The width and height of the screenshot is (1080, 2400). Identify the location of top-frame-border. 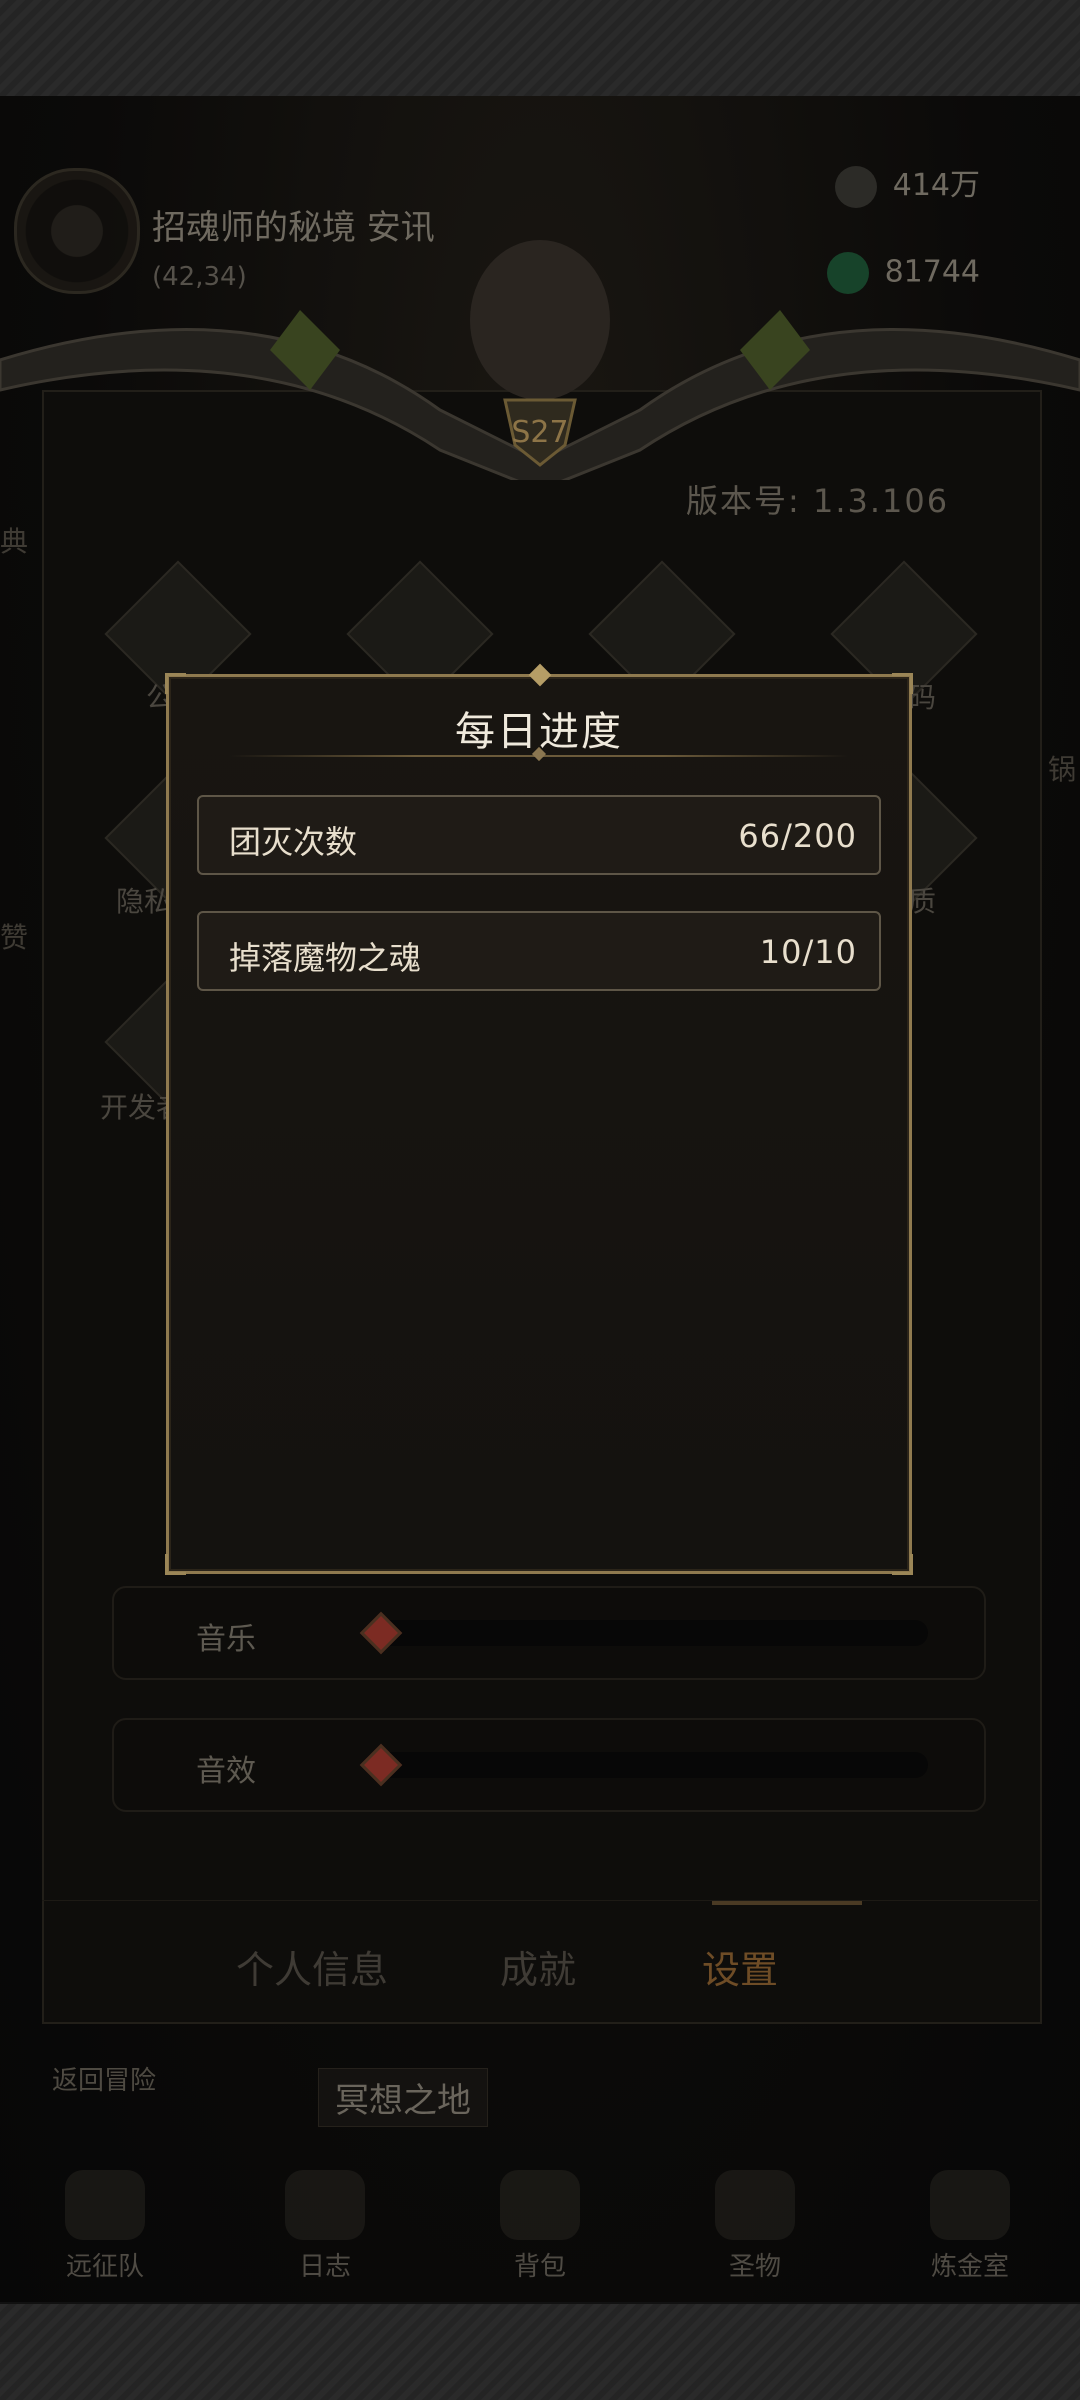
(540, 49).